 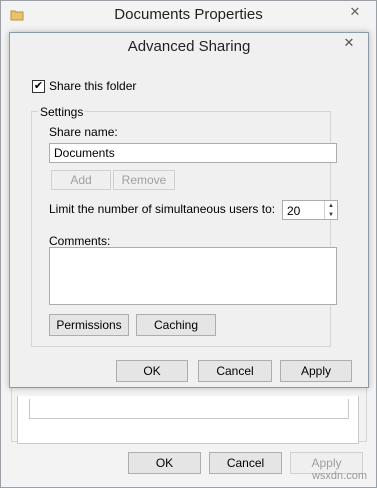 What do you see at coordinates (80, 241) in the screenshot?
I see `comments-label: Comments:` at bounding box center [80, 241].